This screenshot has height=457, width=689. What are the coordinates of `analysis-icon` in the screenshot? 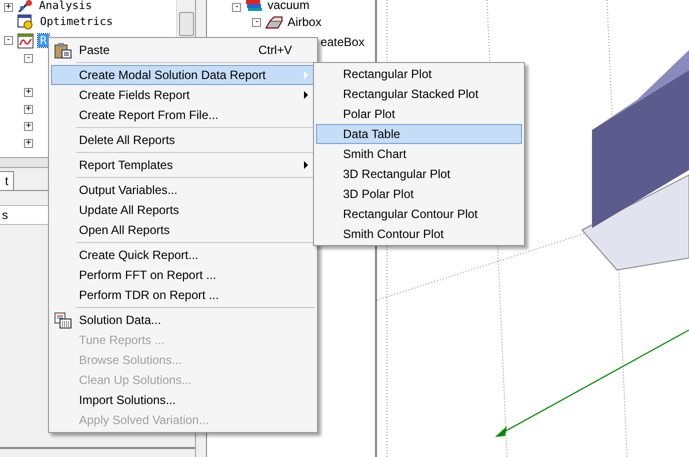 It's located at (25, 6).